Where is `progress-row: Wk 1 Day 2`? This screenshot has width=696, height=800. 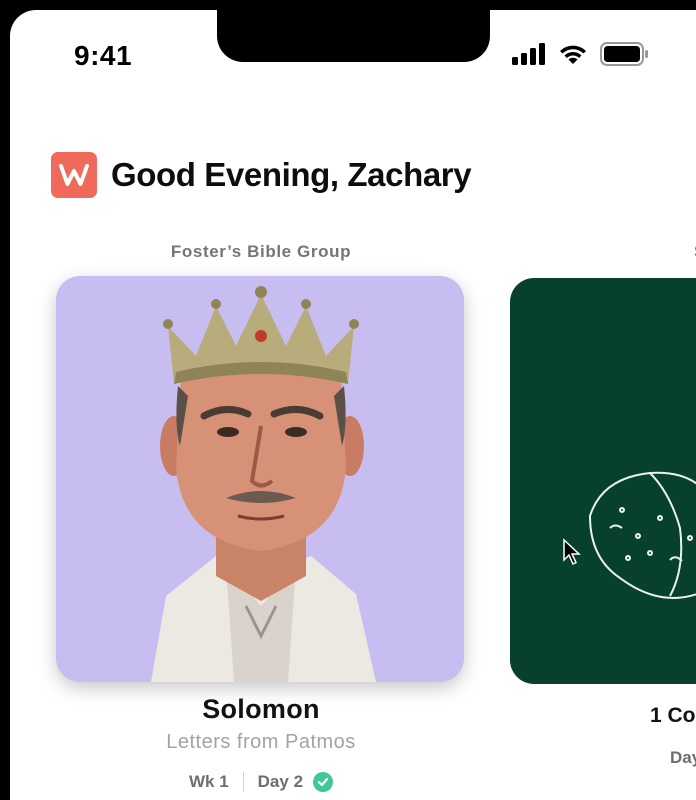
progress-row: Wk 1 Day 2 is located at coordinates (261, 782).